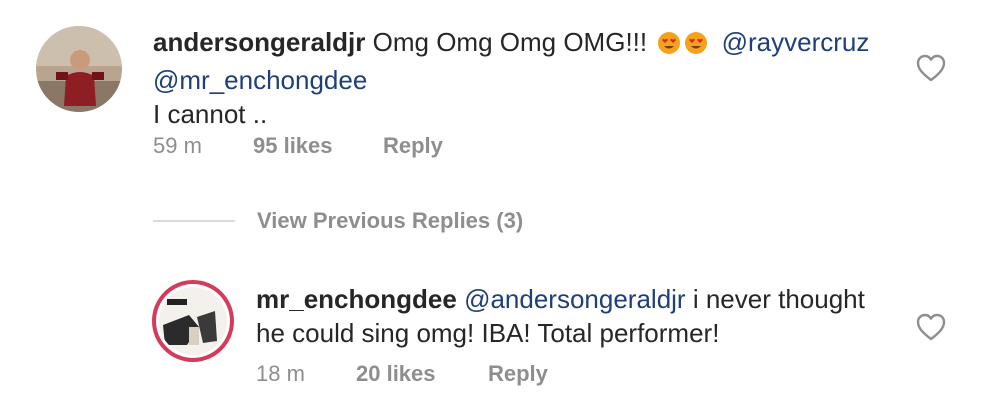 The width and height of the screenshot is (1000, 411). I want to click on reply-meta: 18 m 20 likes Reply, so click(402, 374).